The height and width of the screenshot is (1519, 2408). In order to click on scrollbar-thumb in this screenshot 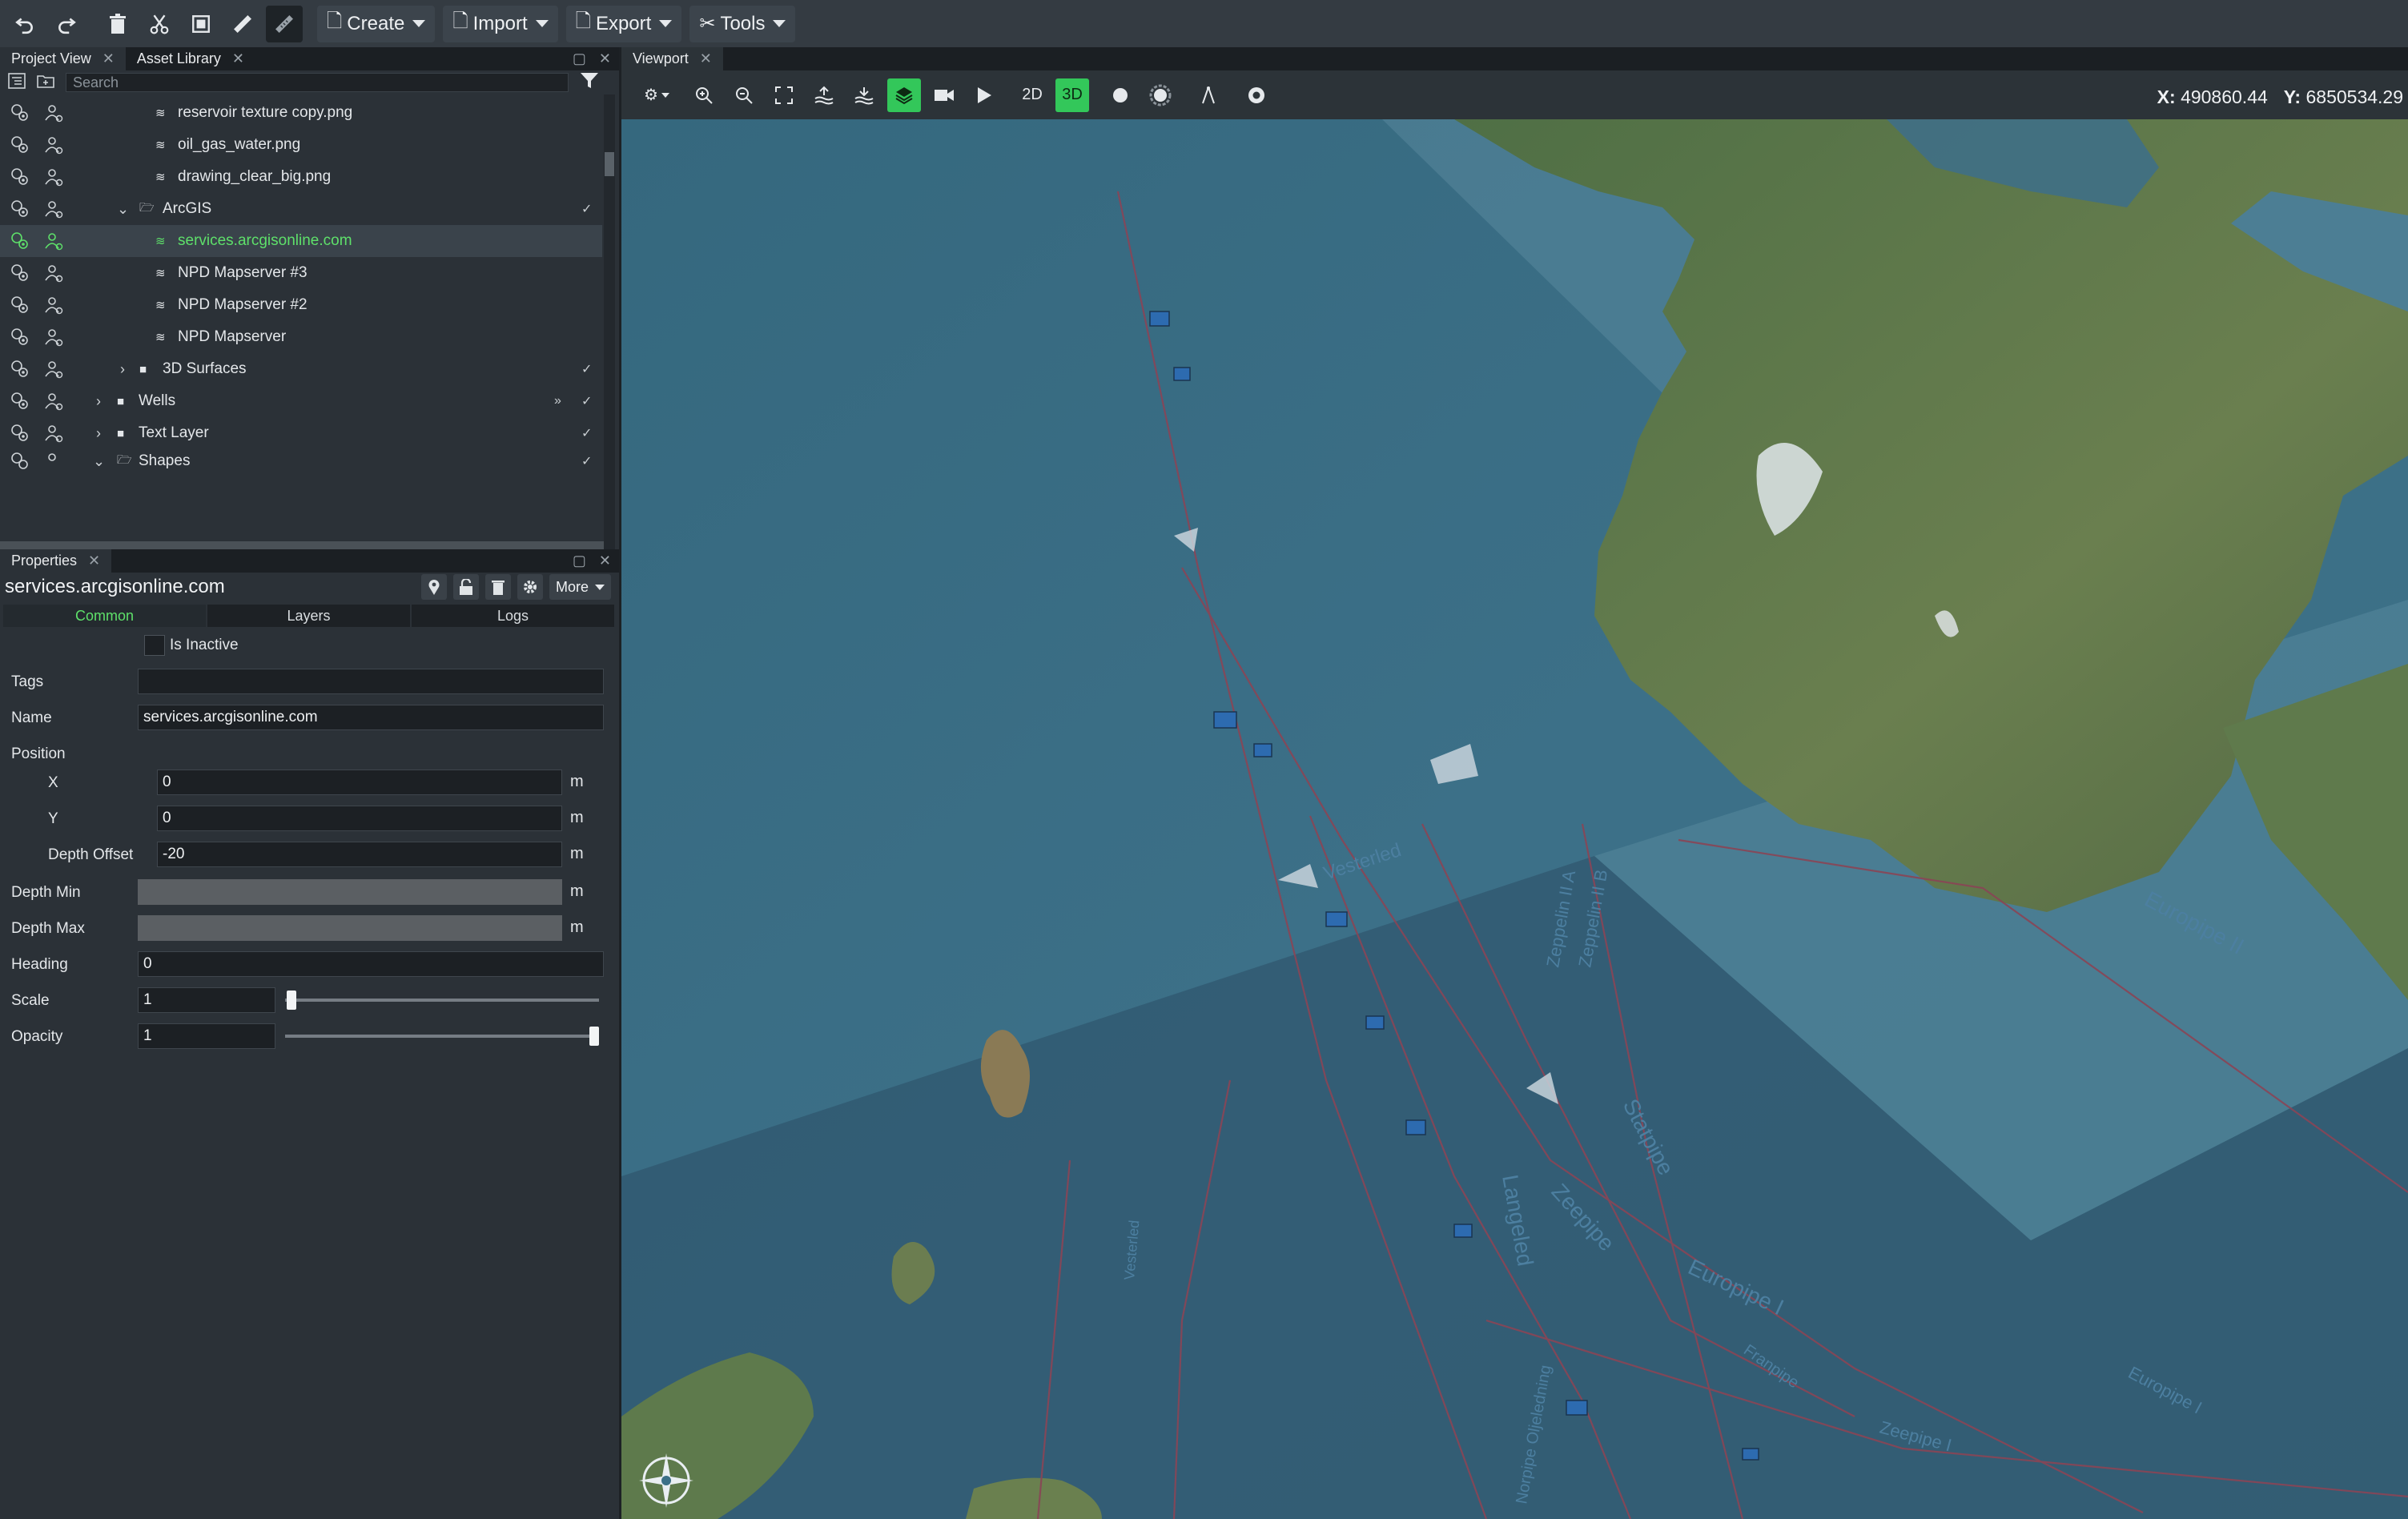, I will do `click(609, 164)`.